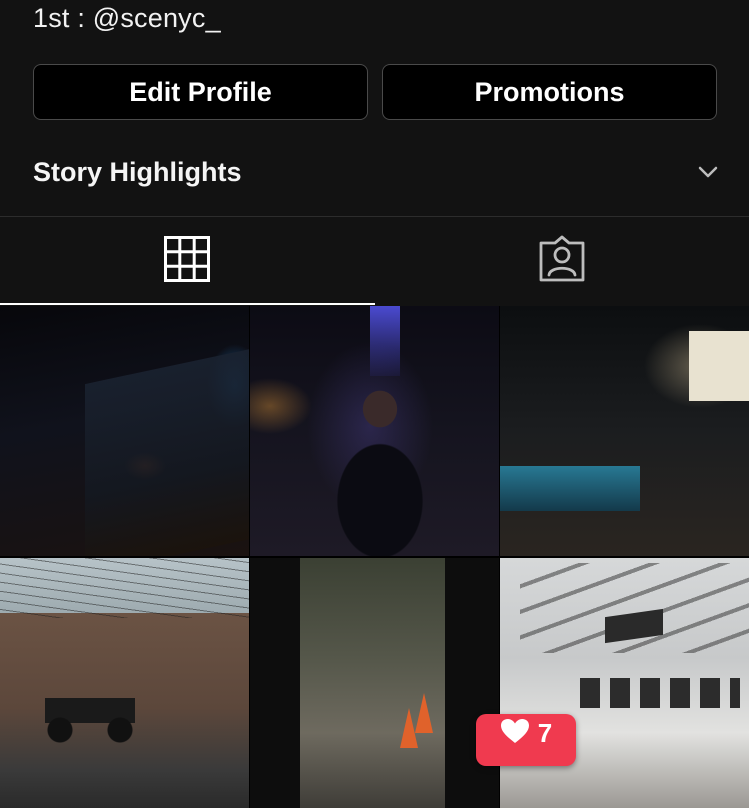 This screenshot has width=749, height=808. I want to click on like-count: 7, so click(545, 733).